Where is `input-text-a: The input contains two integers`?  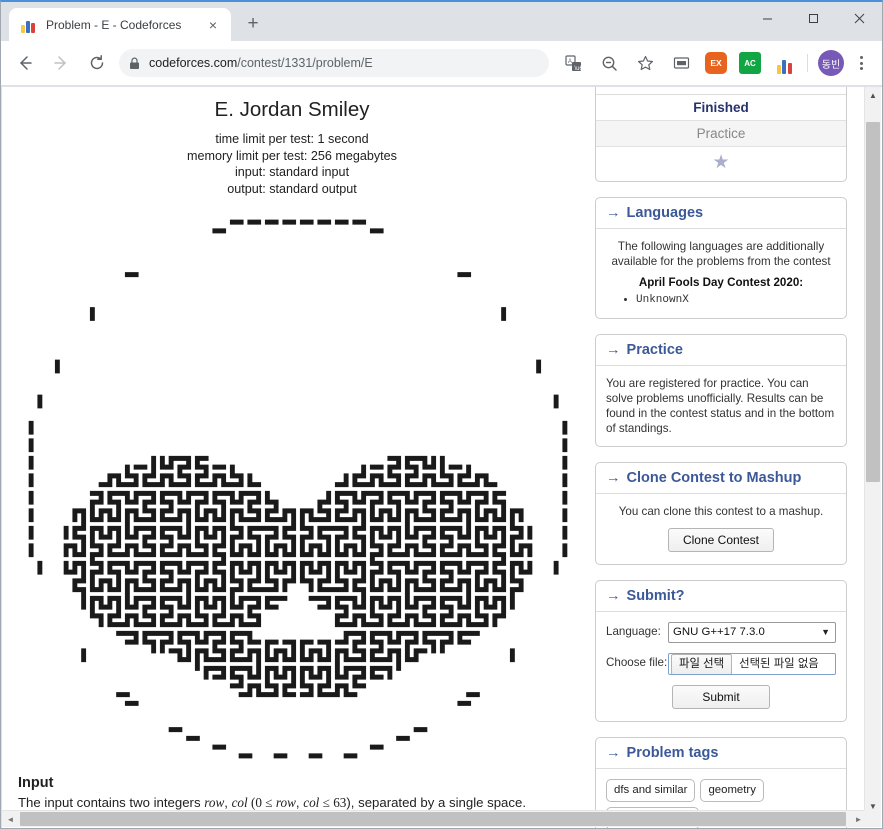
input-text-a: The input contains two integers is located at coordinates (111, 802).